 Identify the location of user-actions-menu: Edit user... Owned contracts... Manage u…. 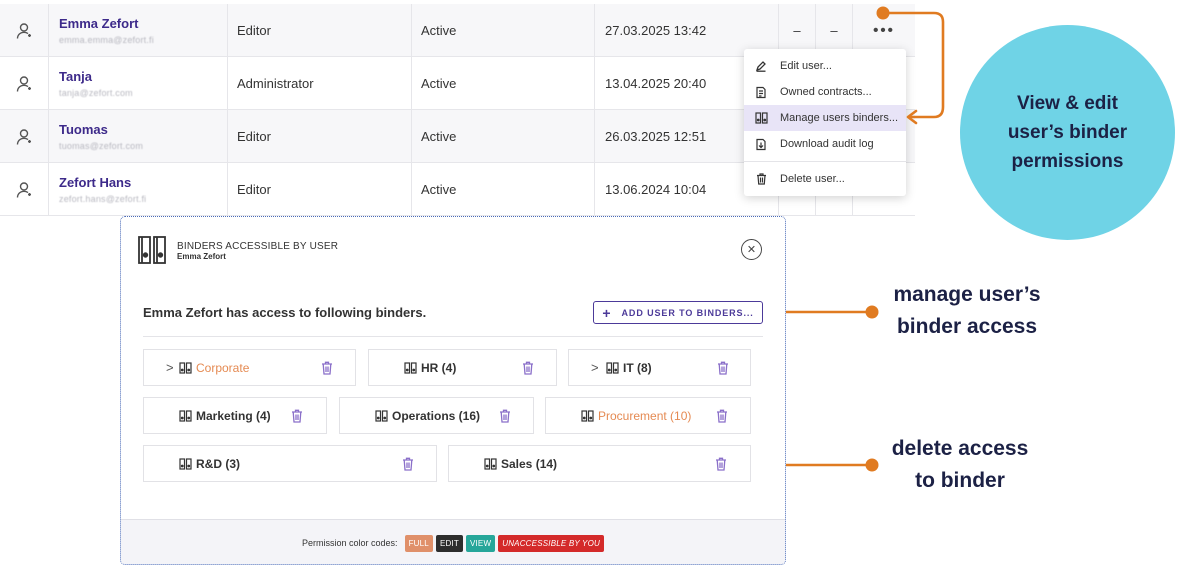
(825, 122).